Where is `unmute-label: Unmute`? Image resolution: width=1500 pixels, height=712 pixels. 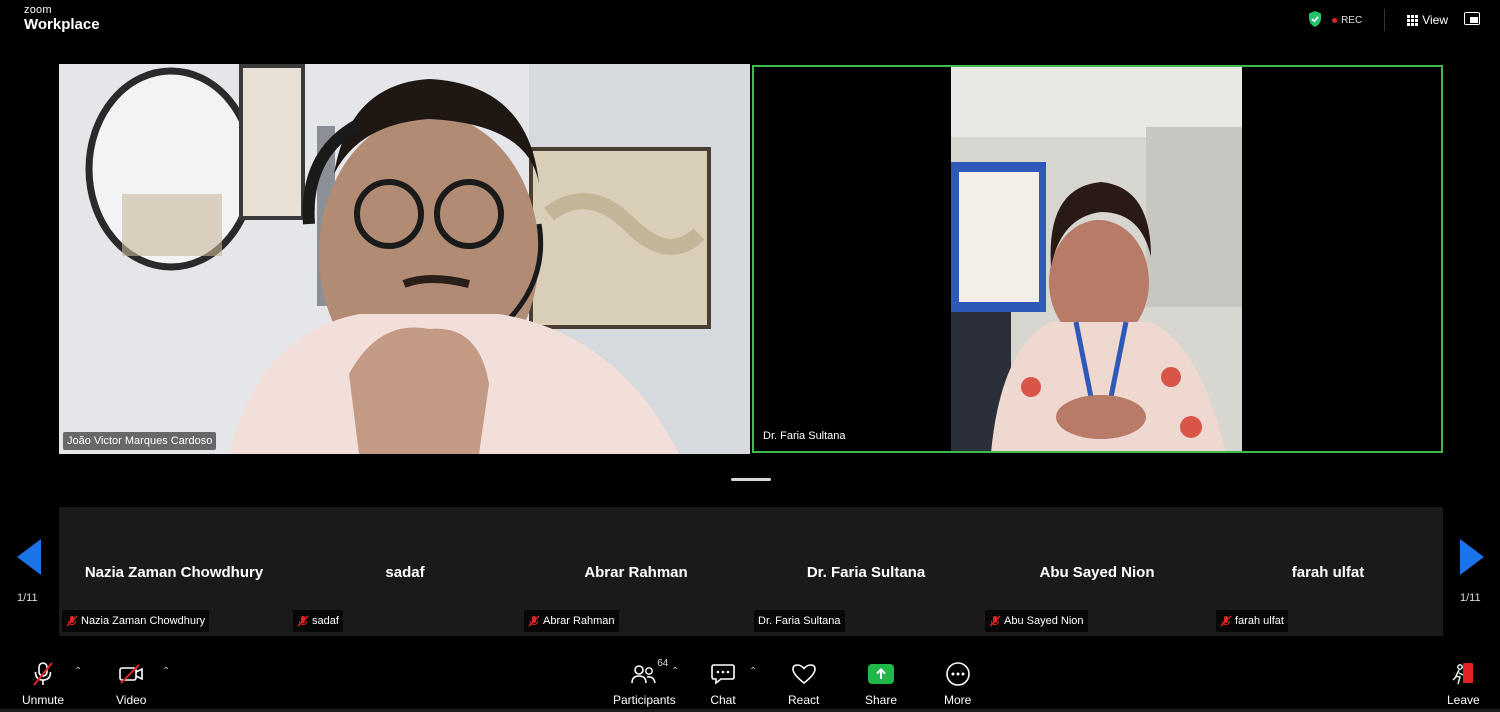
unmute-label: Unmute is located at coordinates (43, 700).